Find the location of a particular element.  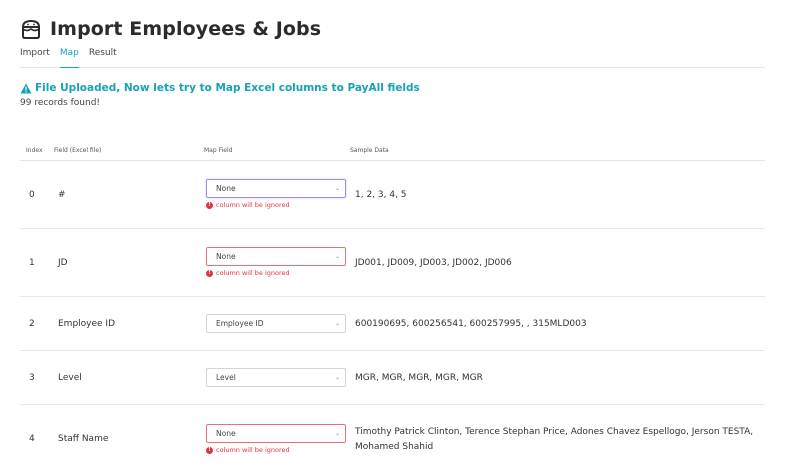

page-title: Import Employees & Jobs is located at coordinates (186, 29).